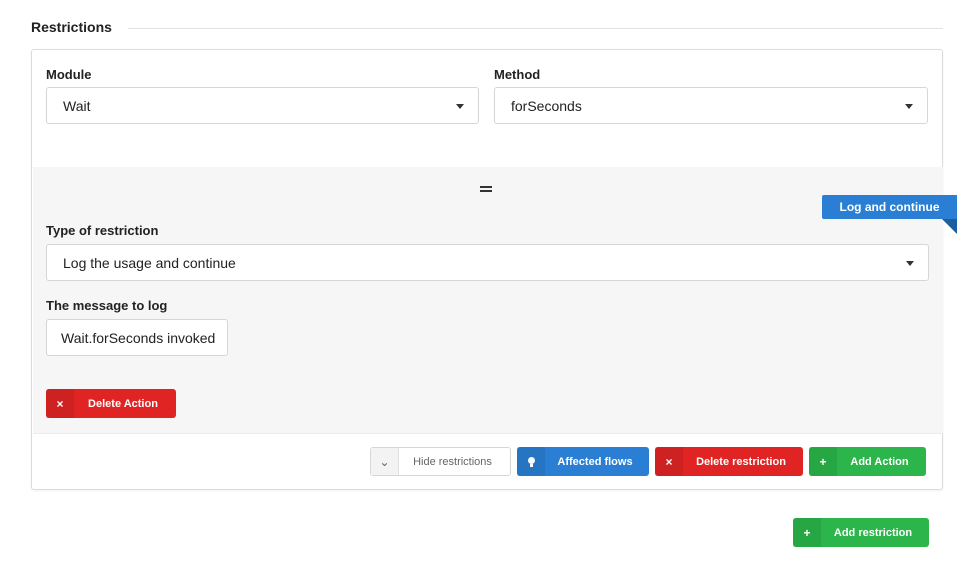  What do you see at coordinates (107, 305) in the screenshot?
I see `message-label: The message to log` at bounding box center [107, 305].